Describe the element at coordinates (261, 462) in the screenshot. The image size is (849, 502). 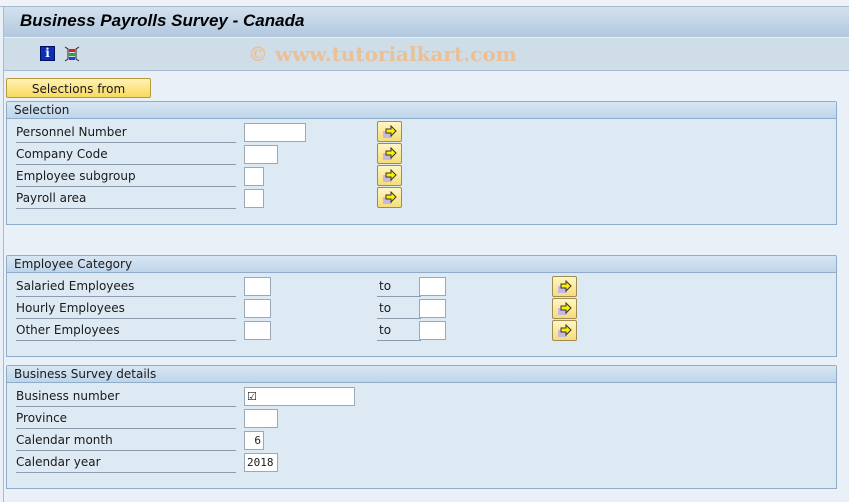
I see `calendar-year-input: 2018` at that location.